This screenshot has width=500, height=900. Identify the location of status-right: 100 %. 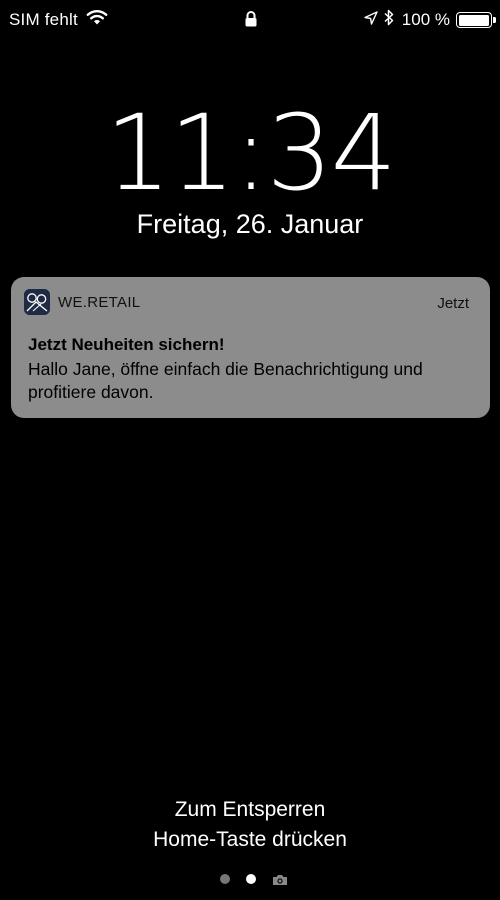
(430, 20).